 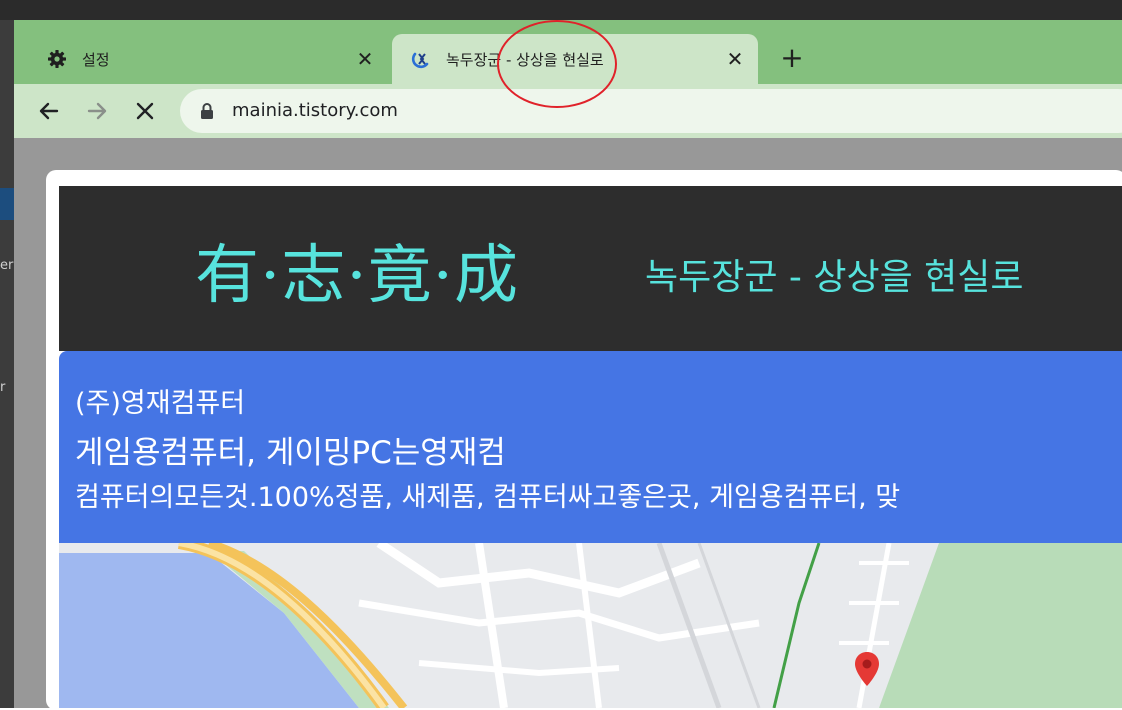 What do you see at coordinates (49, 111) in the screenshot?
I see `back-arrow-icon` at bounding box center [49, 111].